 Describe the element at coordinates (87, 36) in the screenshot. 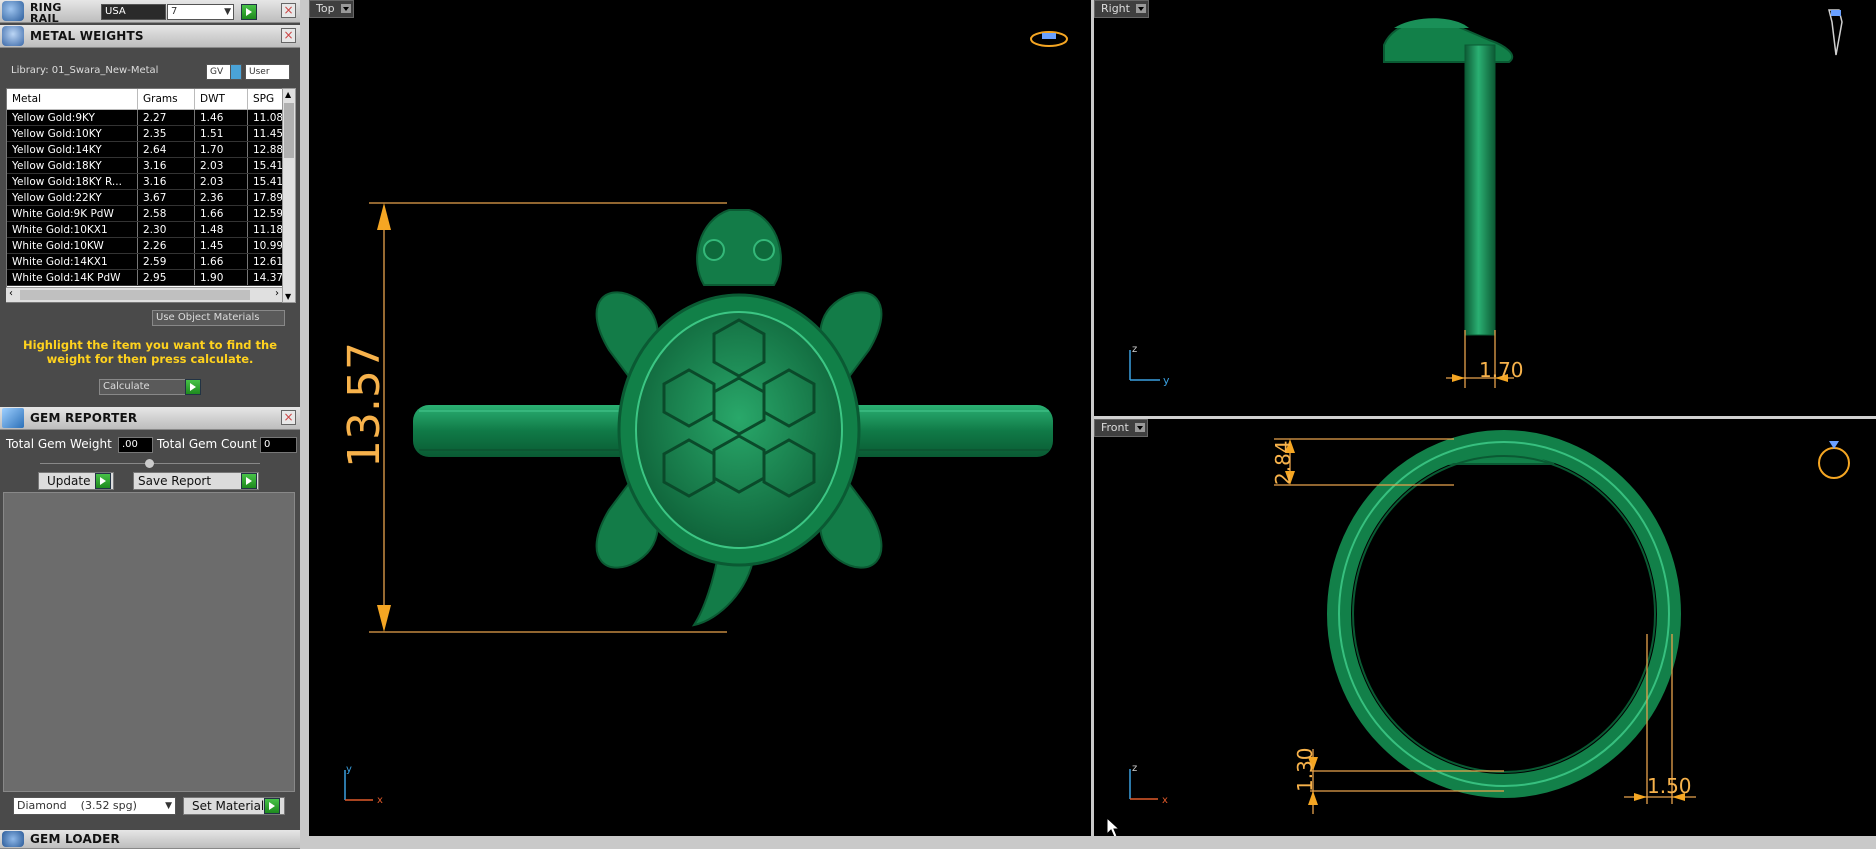

I see `metal-weights-title: METAL WEIGHTS` at that location.